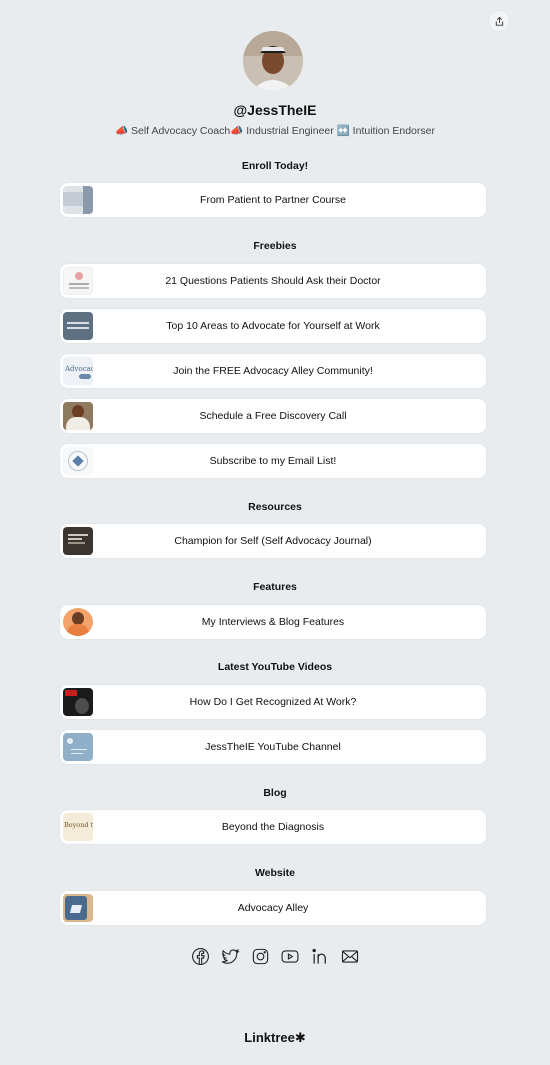 Image resolution: width=550 pixels, height=1065 pixels. I want to click on share-button, so click(499, 21).